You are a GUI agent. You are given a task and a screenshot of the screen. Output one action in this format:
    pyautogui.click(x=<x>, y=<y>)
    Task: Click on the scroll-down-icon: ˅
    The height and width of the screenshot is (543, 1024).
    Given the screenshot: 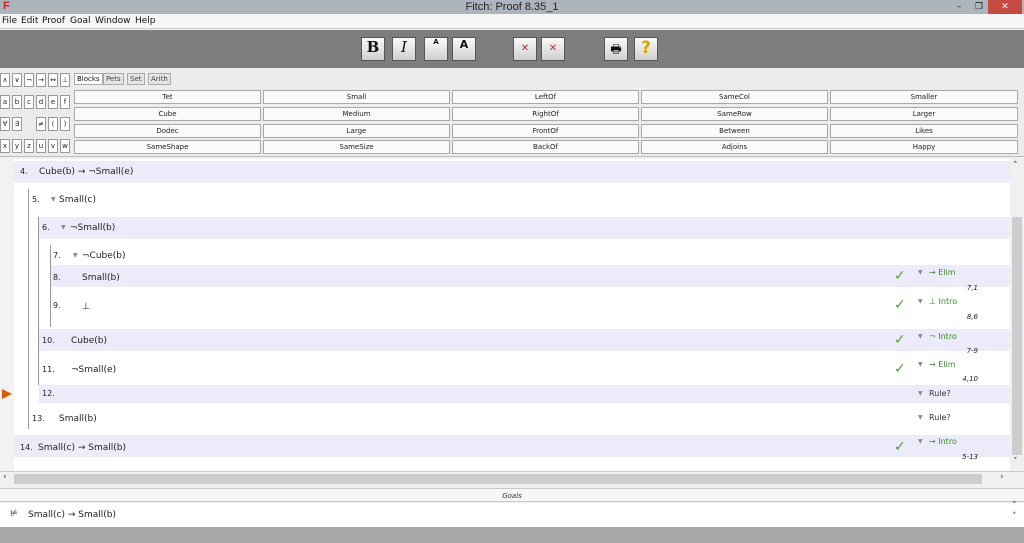 What is the action you would take?
    pyautogui.click(x=1015, y=462)
    